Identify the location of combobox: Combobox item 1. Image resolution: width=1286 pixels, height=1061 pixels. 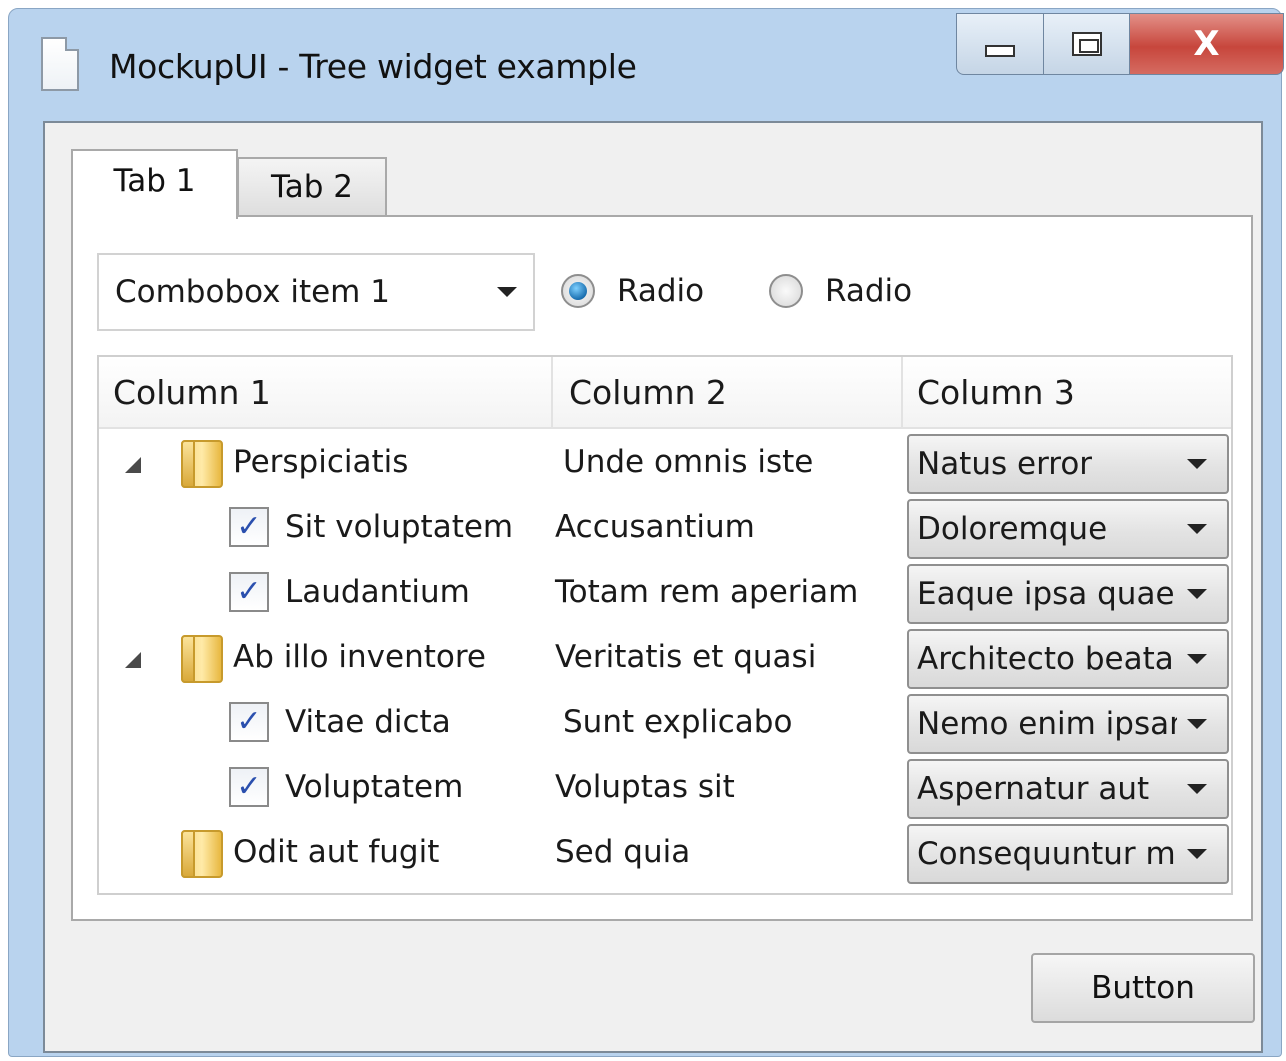
(316, 292).